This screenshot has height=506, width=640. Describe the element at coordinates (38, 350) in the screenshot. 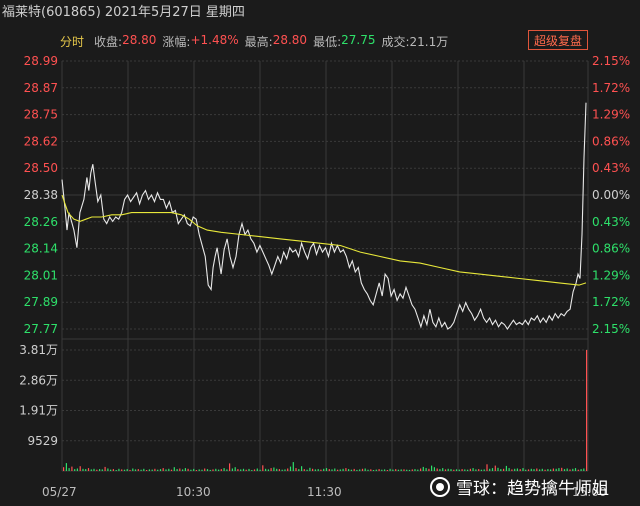

I see `volume-tick-label: 3.81万` at that location.